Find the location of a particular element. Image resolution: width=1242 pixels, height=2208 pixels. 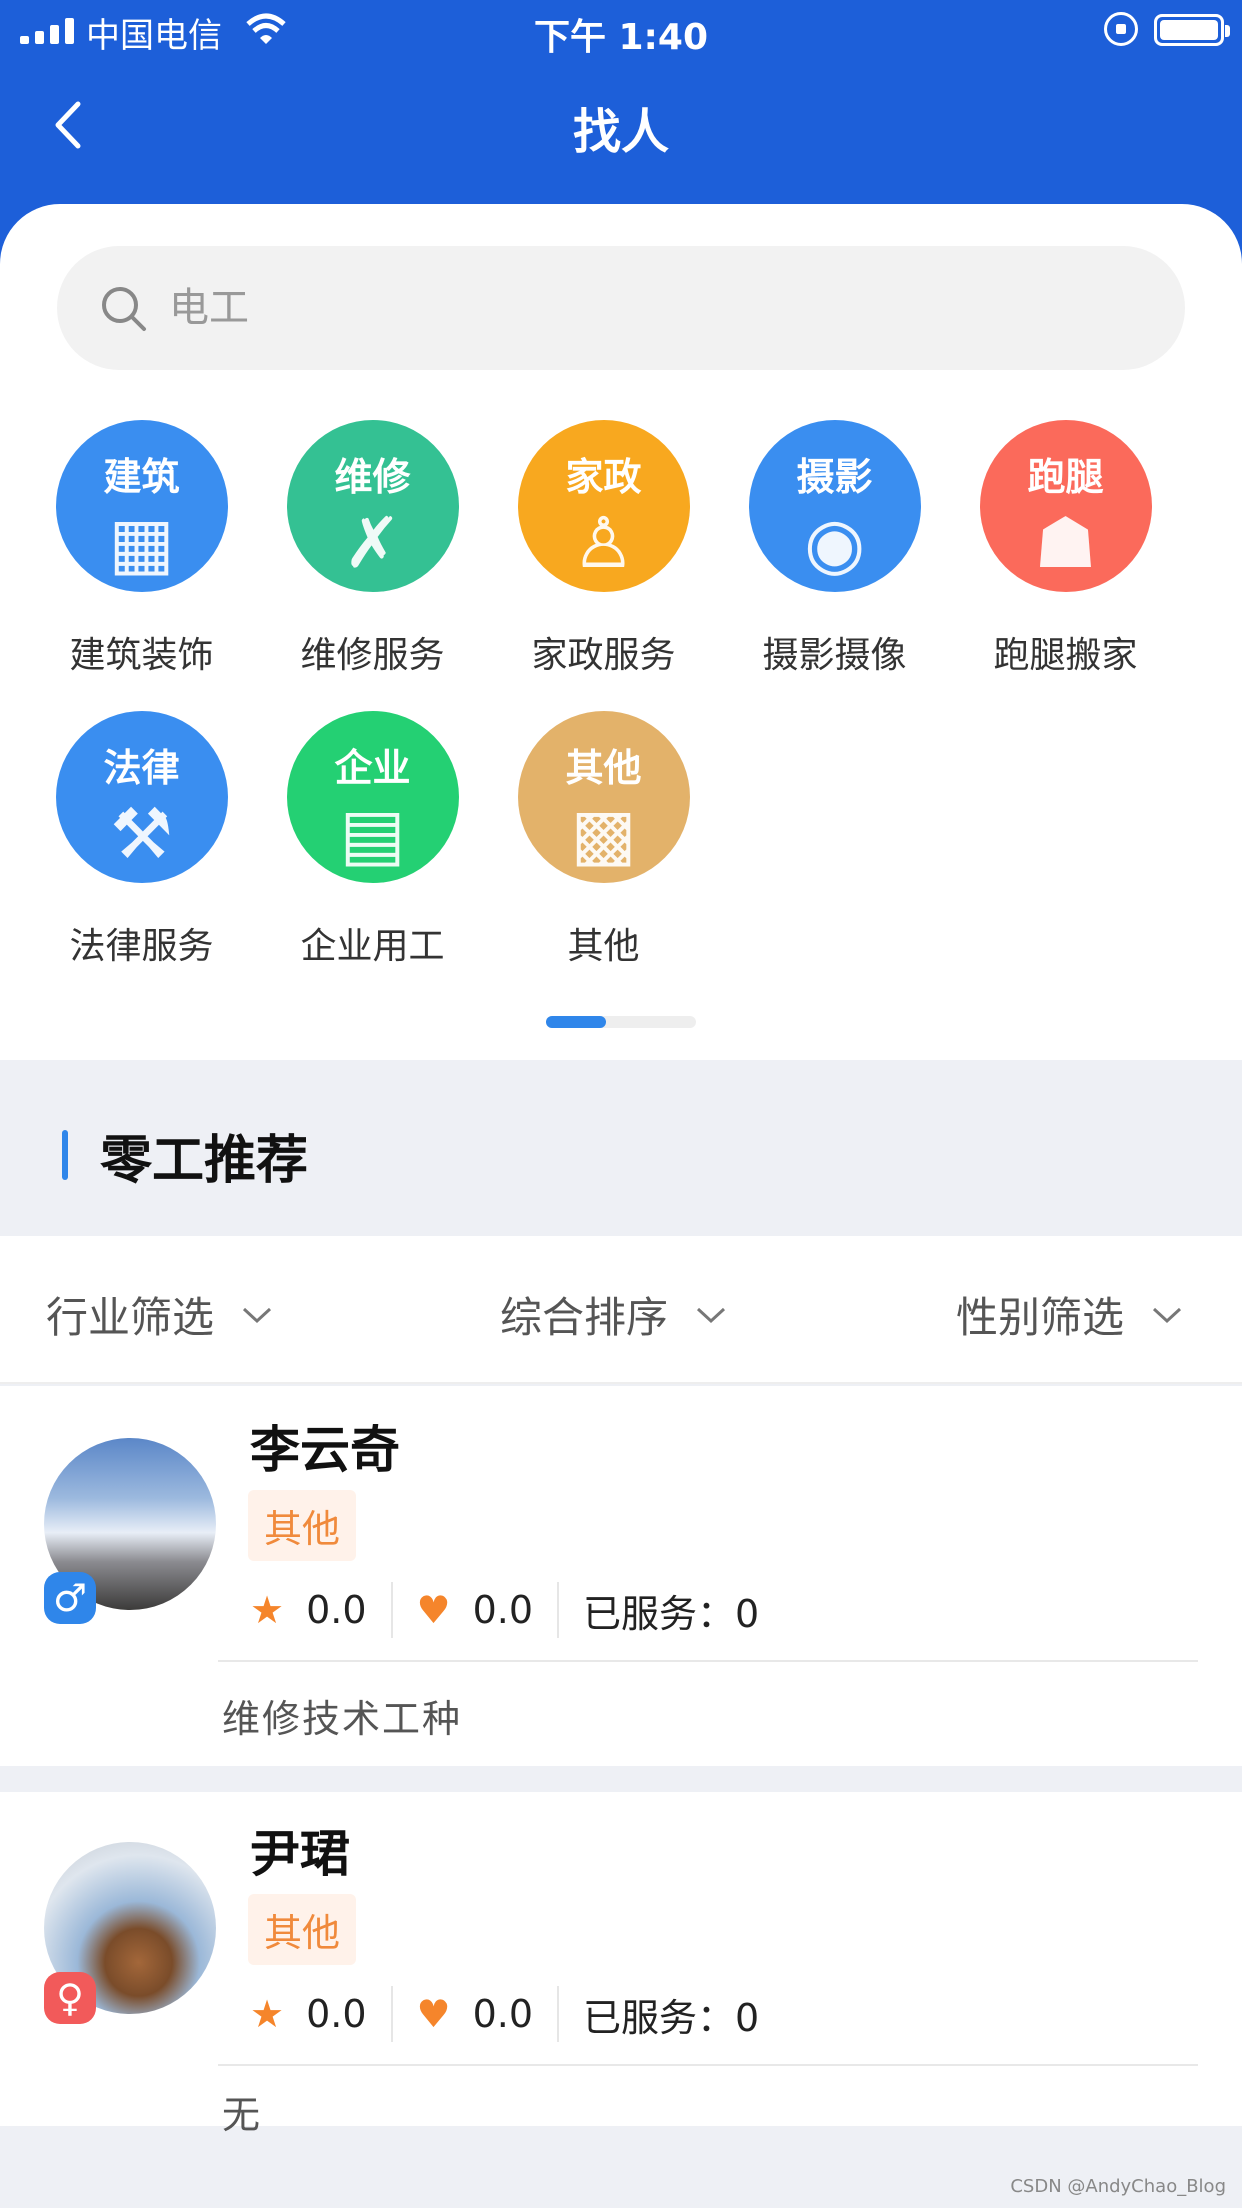

category-item-other: 其他 ▩ 其他 is located at coordinates (603, 840).